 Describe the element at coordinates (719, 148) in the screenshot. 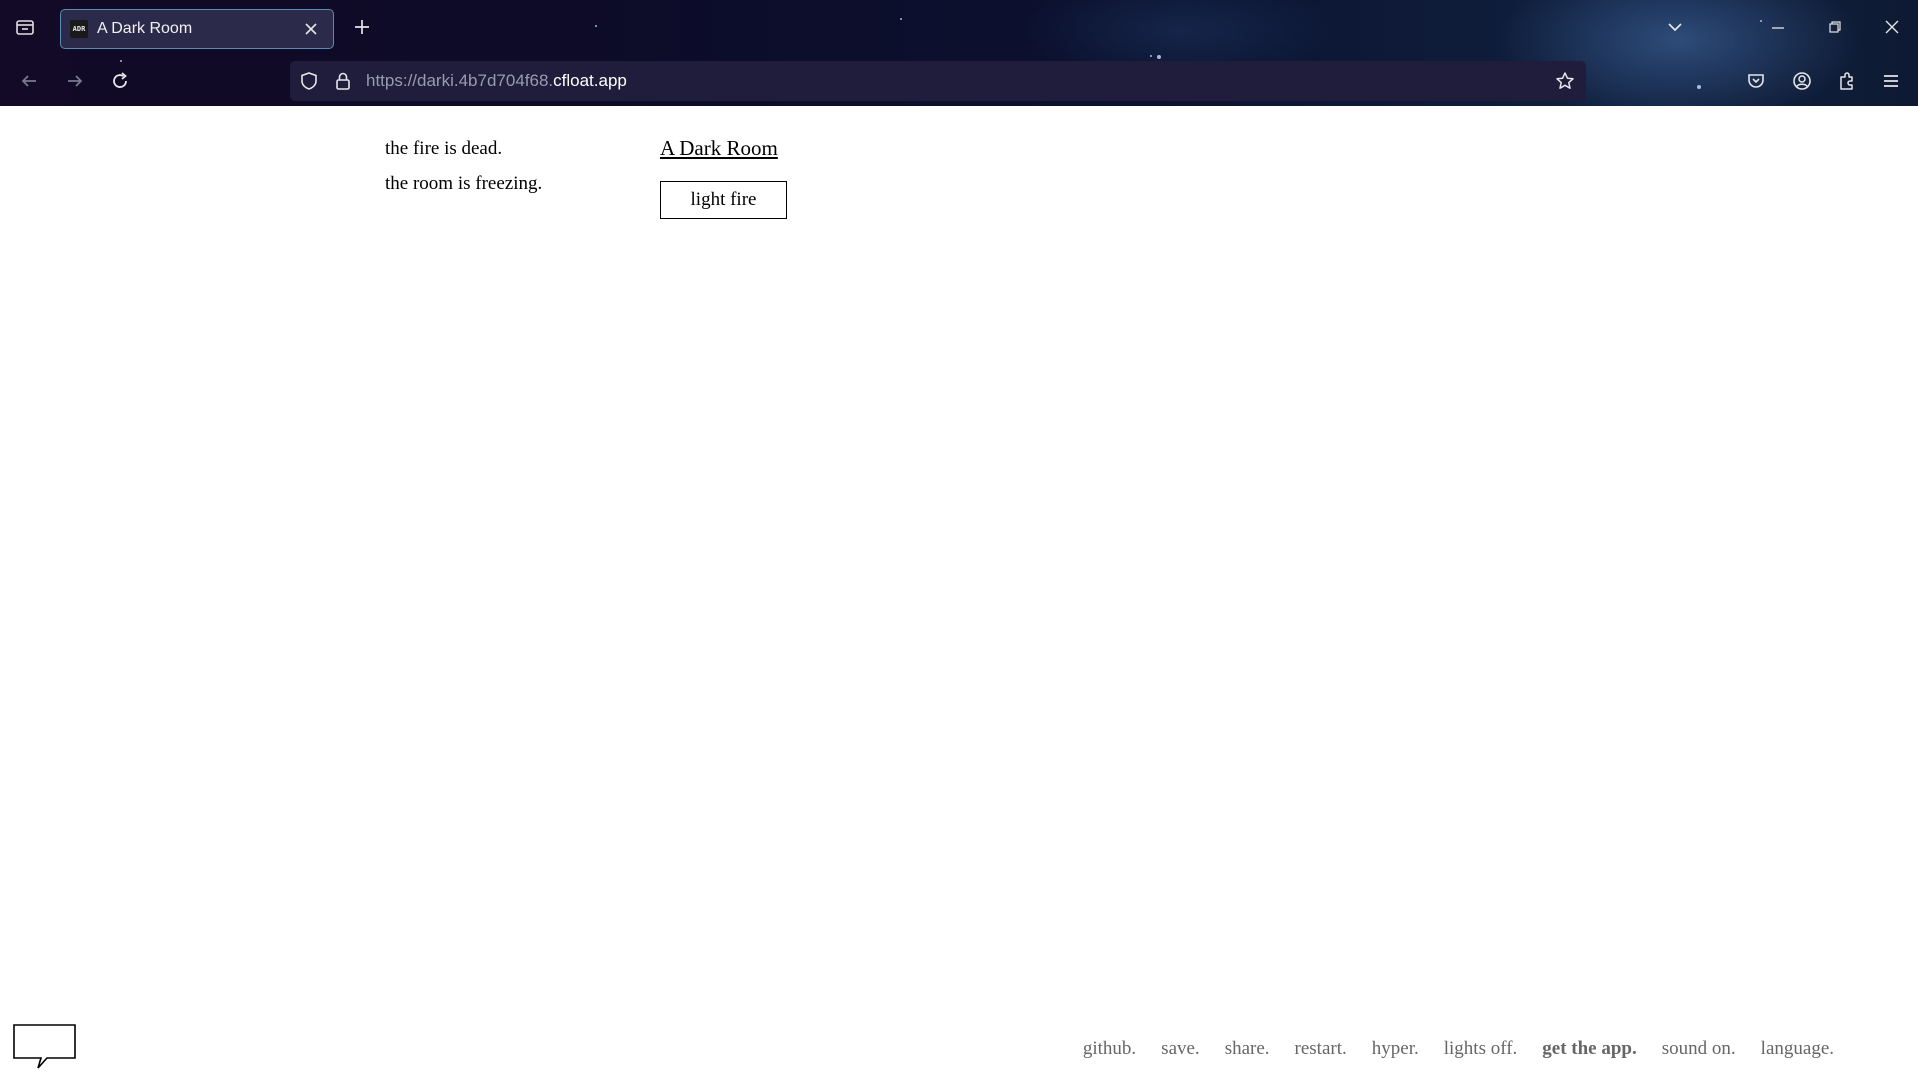

I see `location-header-room: A Dark Room` at that location.